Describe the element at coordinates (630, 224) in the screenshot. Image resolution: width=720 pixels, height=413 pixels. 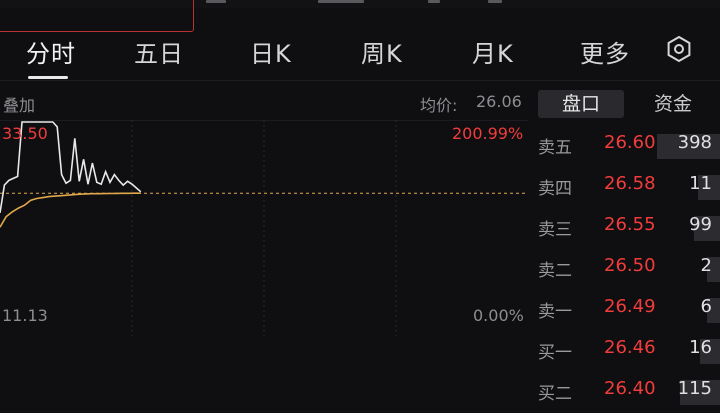
I see `order-price: 26.55` at that location.